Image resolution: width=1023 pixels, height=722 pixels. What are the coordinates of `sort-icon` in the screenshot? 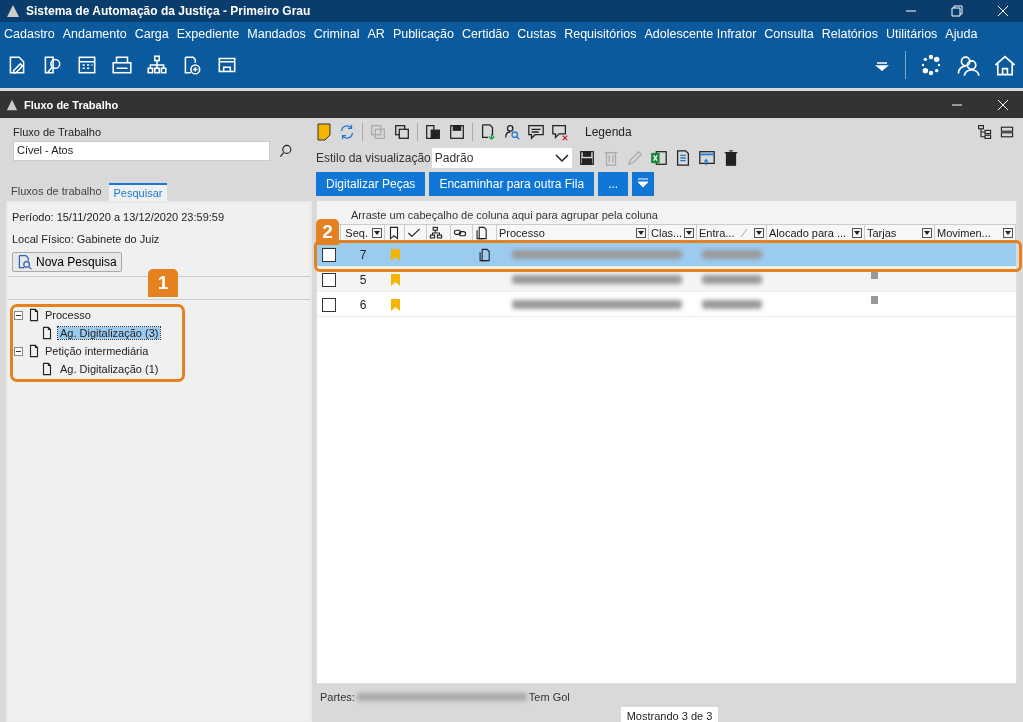 It's located at (744, 233).